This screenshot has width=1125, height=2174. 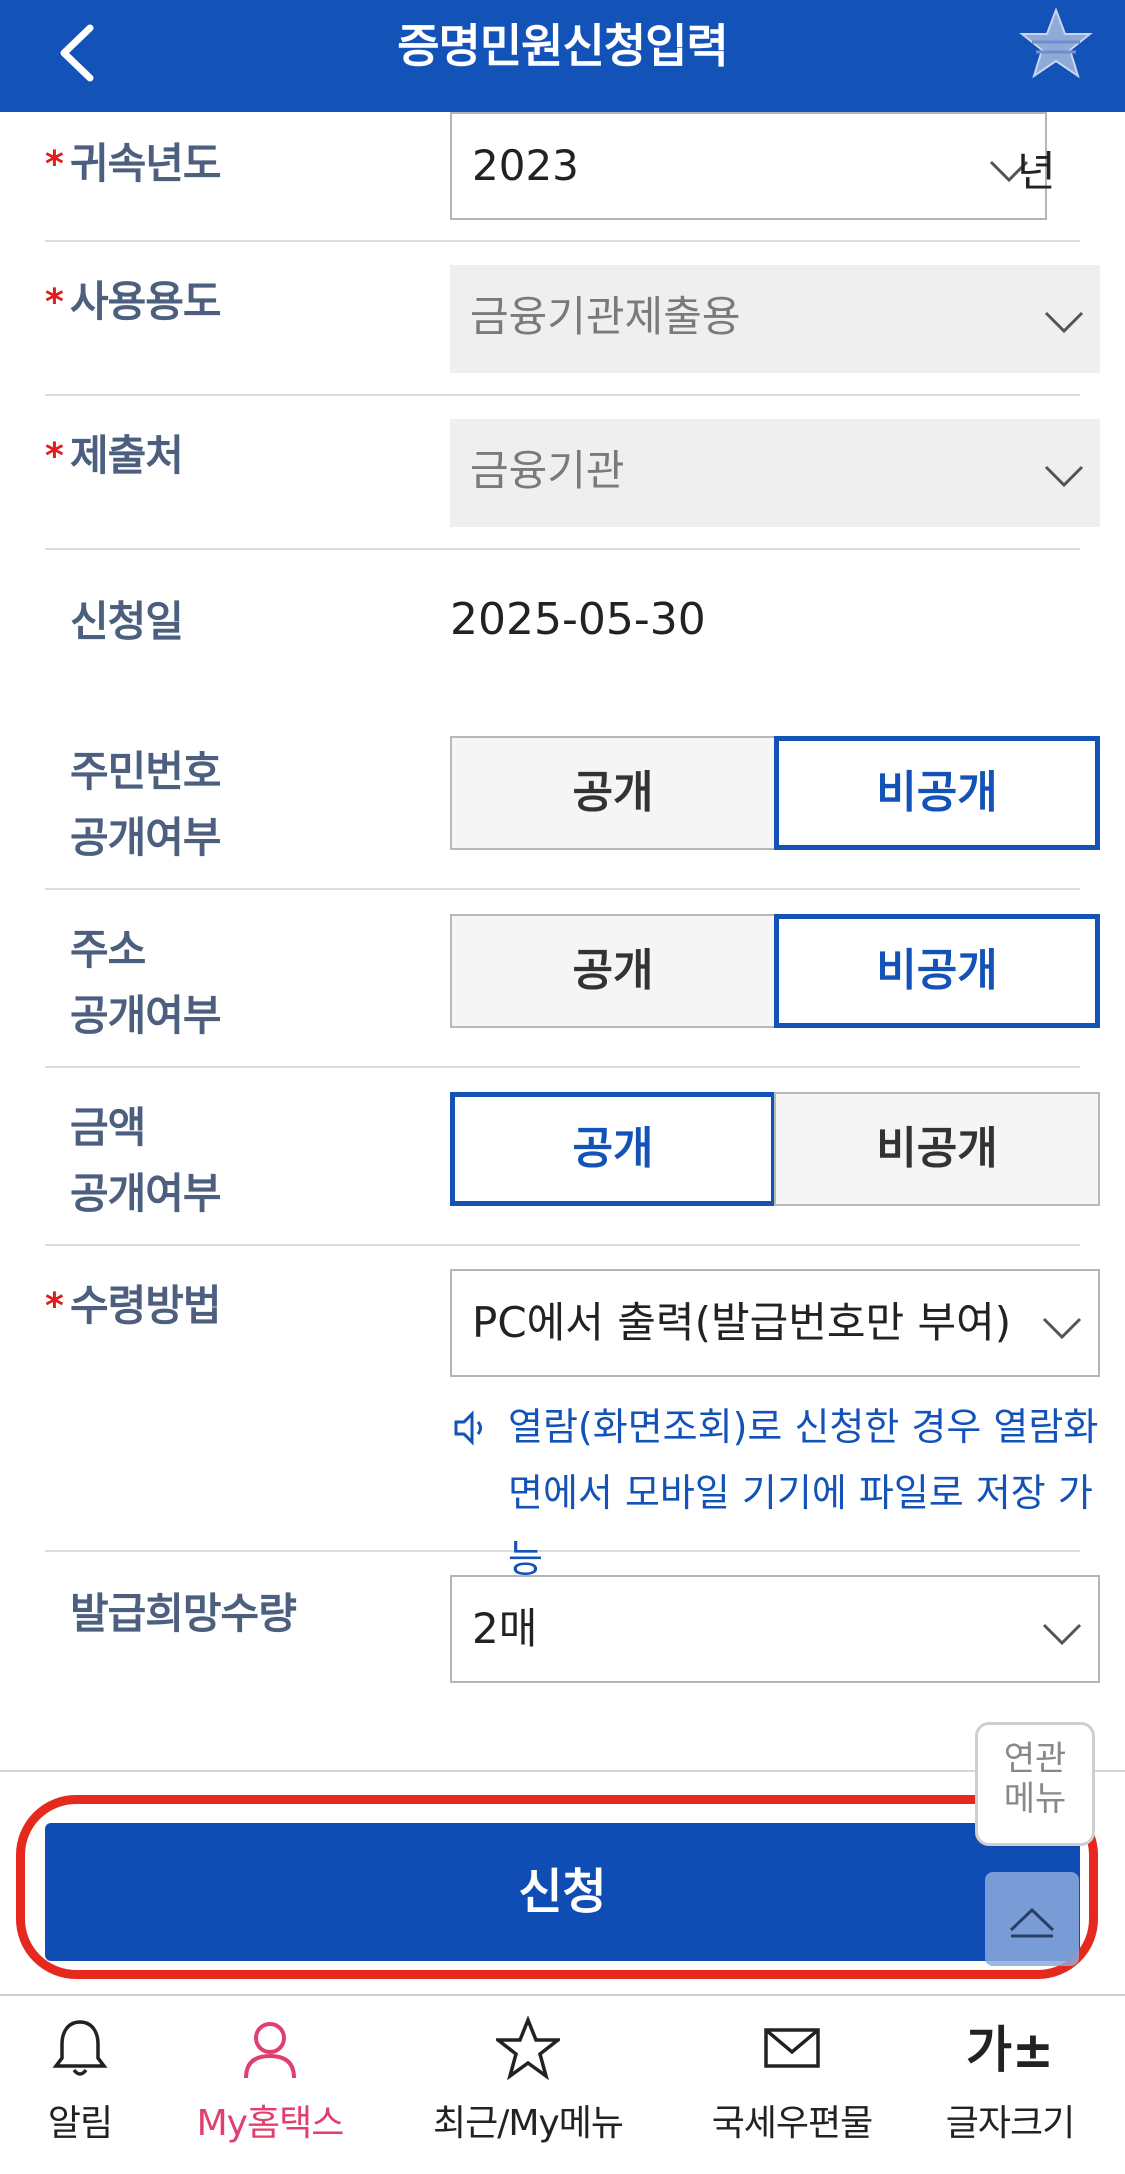 I want to click on amount-private-option: 비공개, so click(x=937, y=1149).